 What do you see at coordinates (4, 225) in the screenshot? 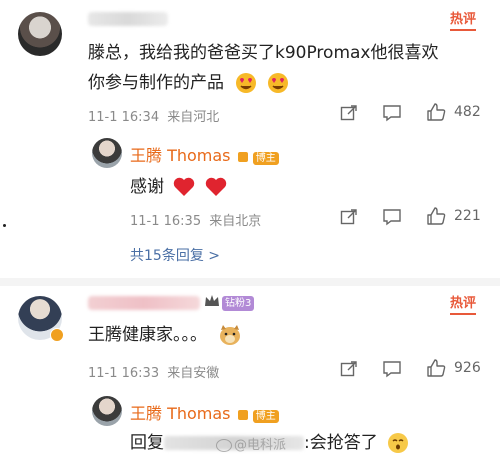
I see `margin-dot` at bounding box center [4, 225].